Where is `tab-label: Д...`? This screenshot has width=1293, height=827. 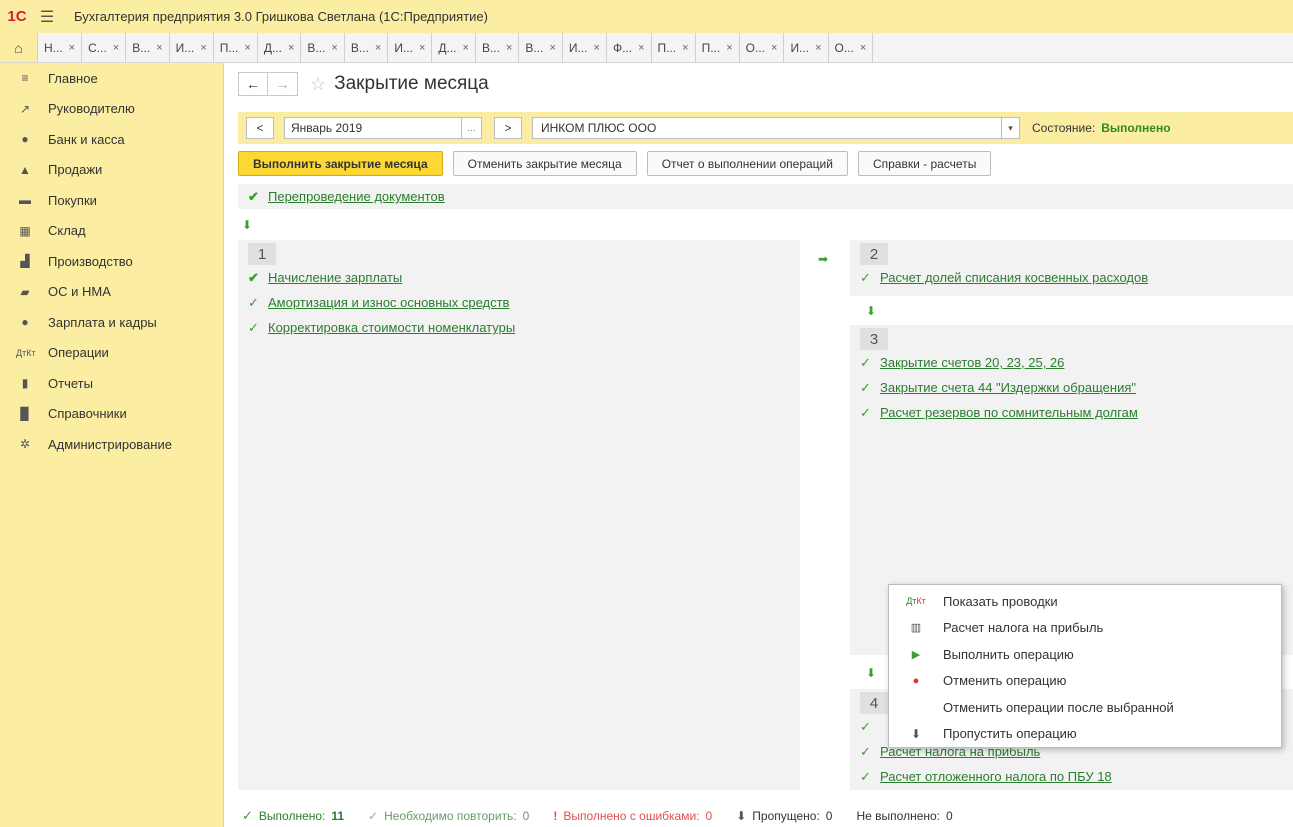 tab-label: Д... is located at coordinates (272, 47).